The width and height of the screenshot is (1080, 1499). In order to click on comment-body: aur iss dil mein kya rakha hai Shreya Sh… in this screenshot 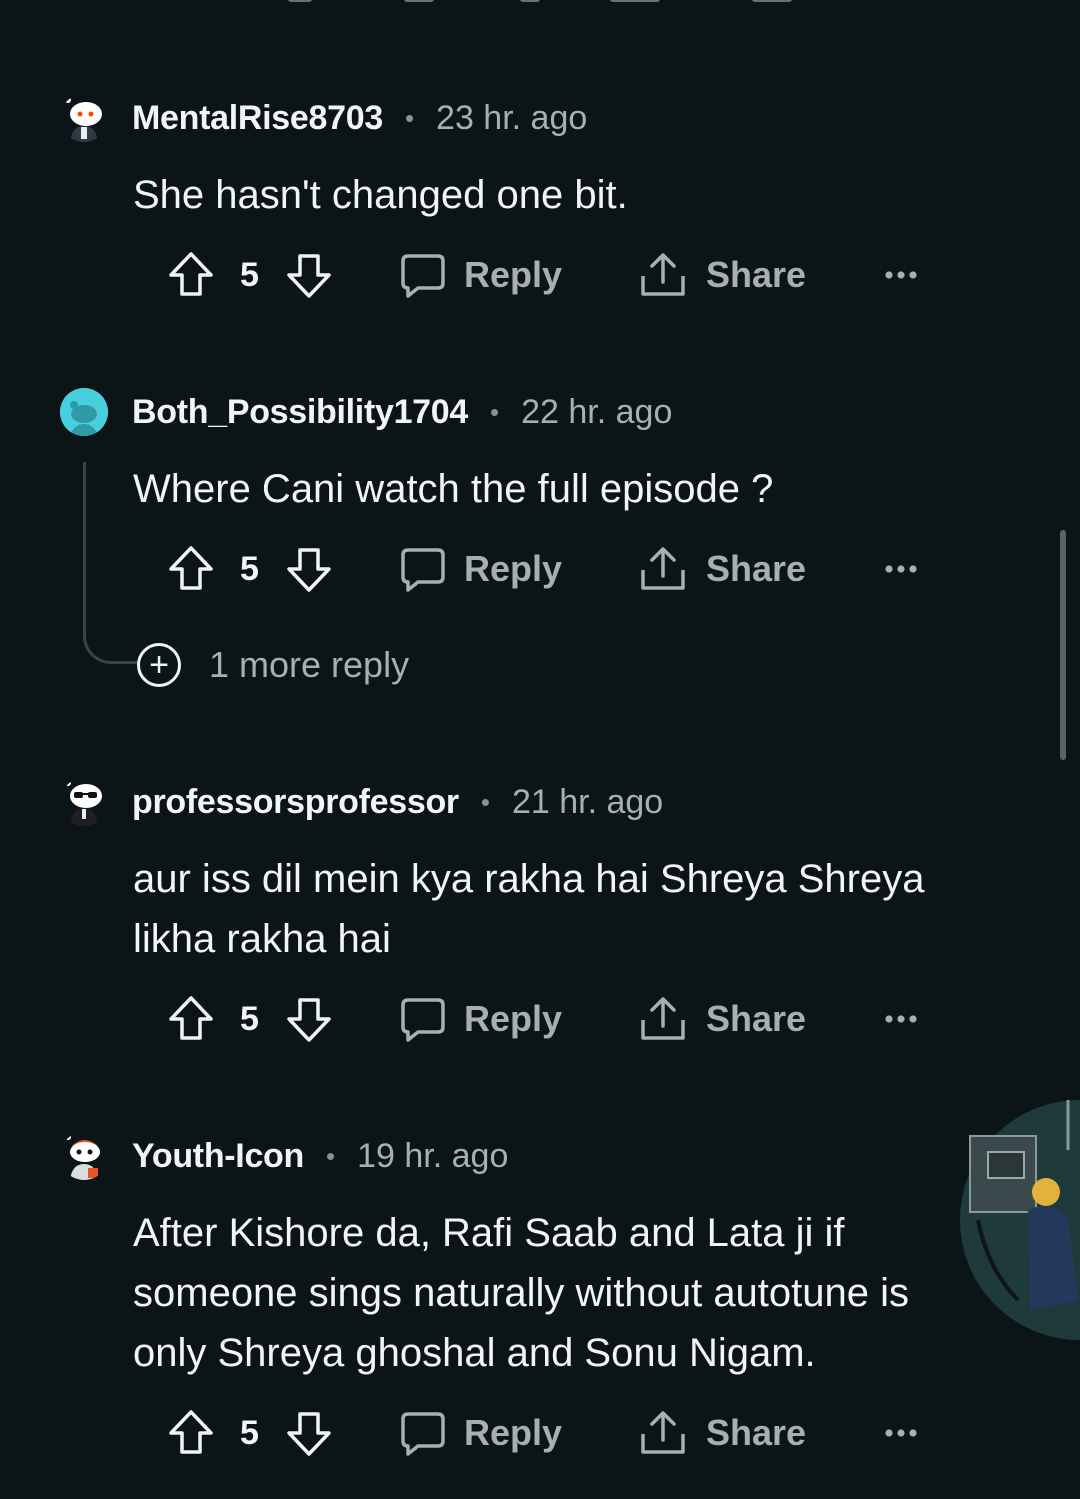, I will do `click(529, 909)`.